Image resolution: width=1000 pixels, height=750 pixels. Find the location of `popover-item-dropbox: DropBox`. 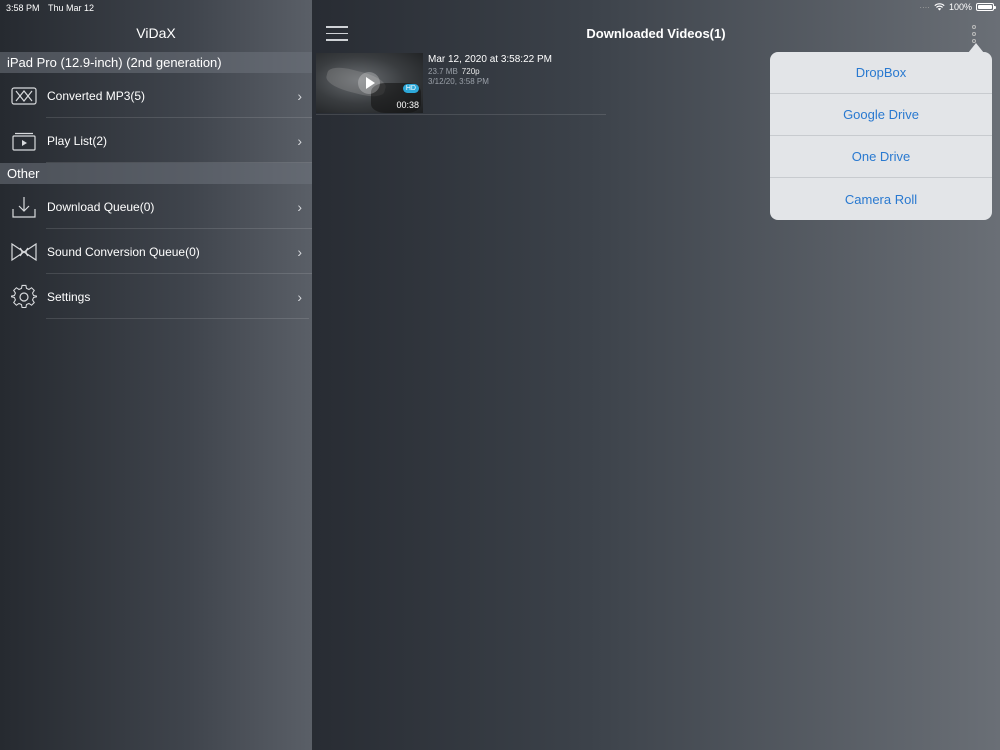

popover-item-dropbox: DropBox is located at coordinates (881, 73).